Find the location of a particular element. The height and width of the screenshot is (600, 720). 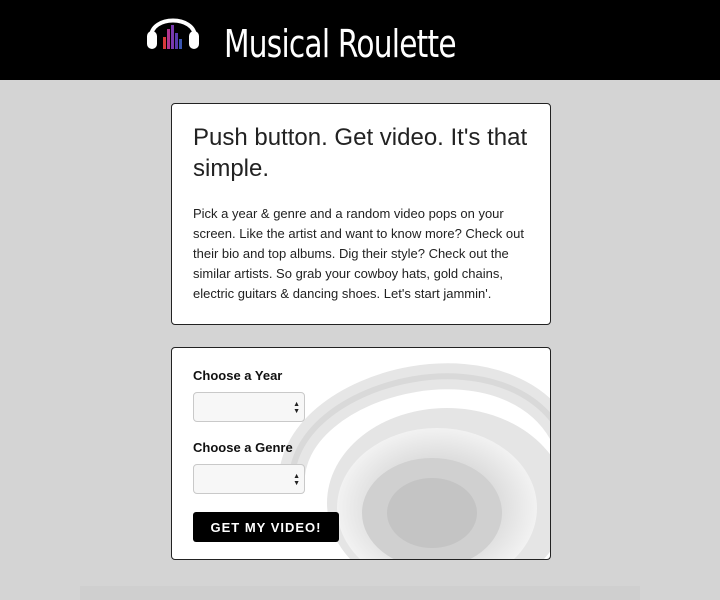

genre-select: ▲ ▼ is located at coordinates (249, 479).